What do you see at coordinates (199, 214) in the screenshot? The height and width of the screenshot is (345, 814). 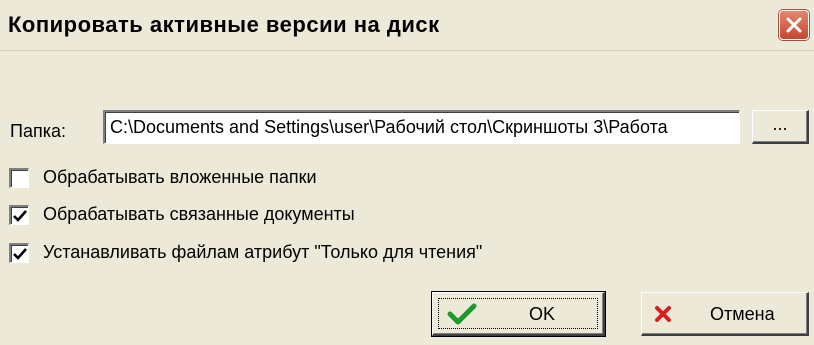 I see `linked-documents-label: Обрабатывать связанные документы` at bounding box center [199, 214].